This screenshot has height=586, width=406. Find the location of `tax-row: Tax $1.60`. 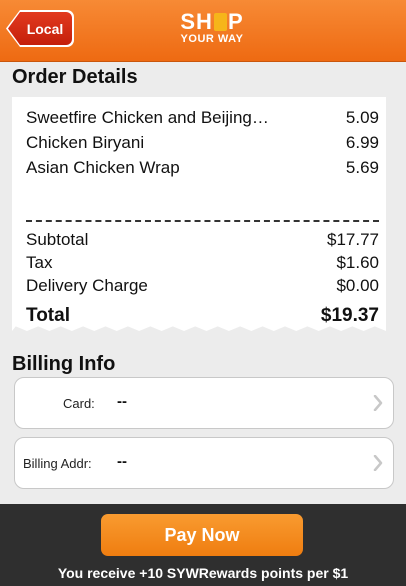

tax-row: Tax $1.60 is located at coordinates (202, 263).